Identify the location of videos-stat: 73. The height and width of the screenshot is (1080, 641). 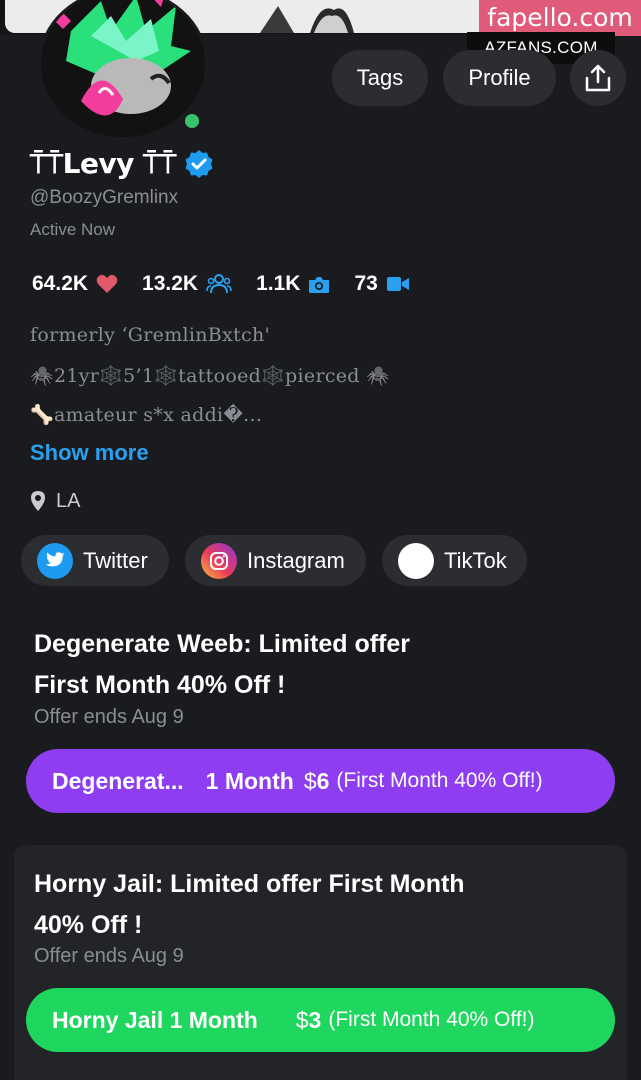
(381, 284).